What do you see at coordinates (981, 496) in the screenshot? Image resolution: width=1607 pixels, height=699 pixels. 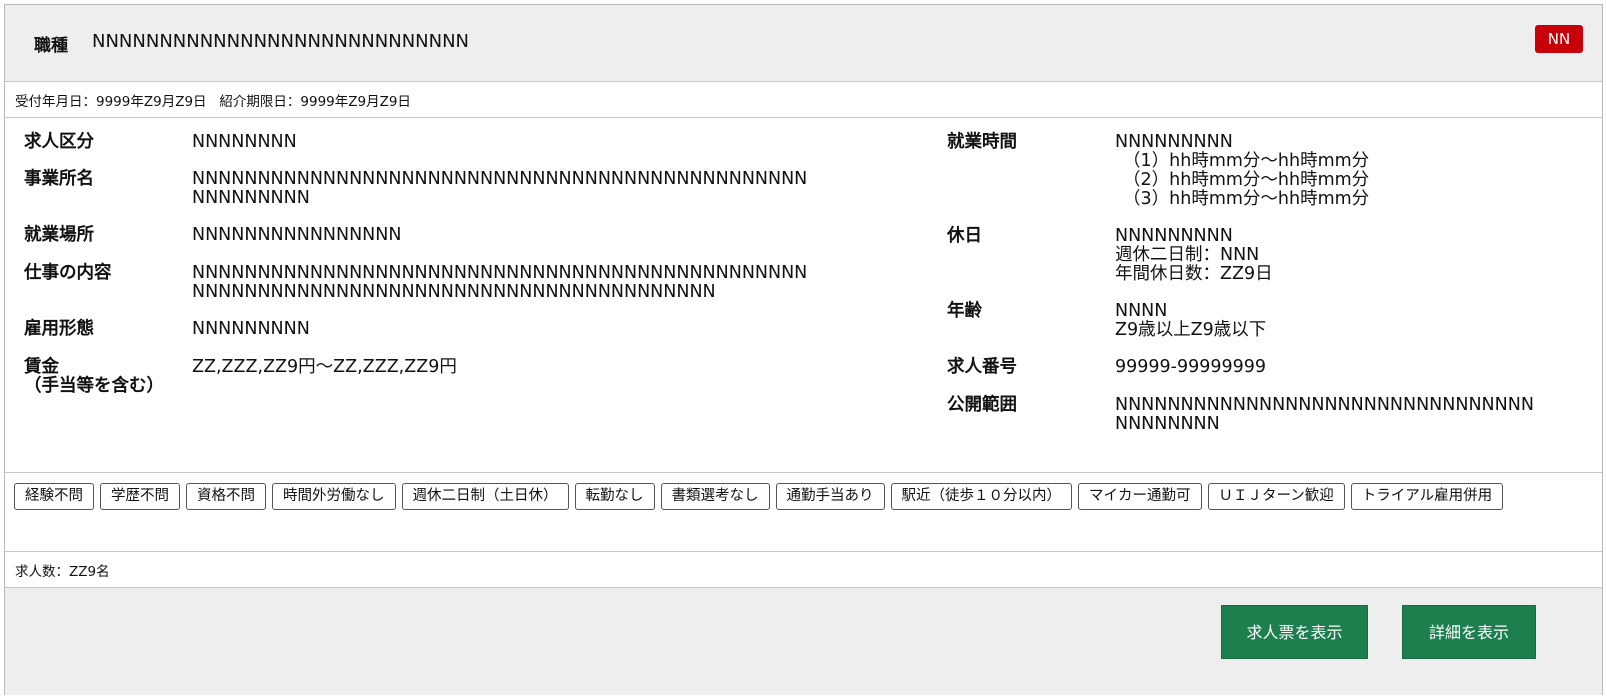 I see `tag-item: 駅近（徒歩１０分以内）` at bounding box center [981, 496].